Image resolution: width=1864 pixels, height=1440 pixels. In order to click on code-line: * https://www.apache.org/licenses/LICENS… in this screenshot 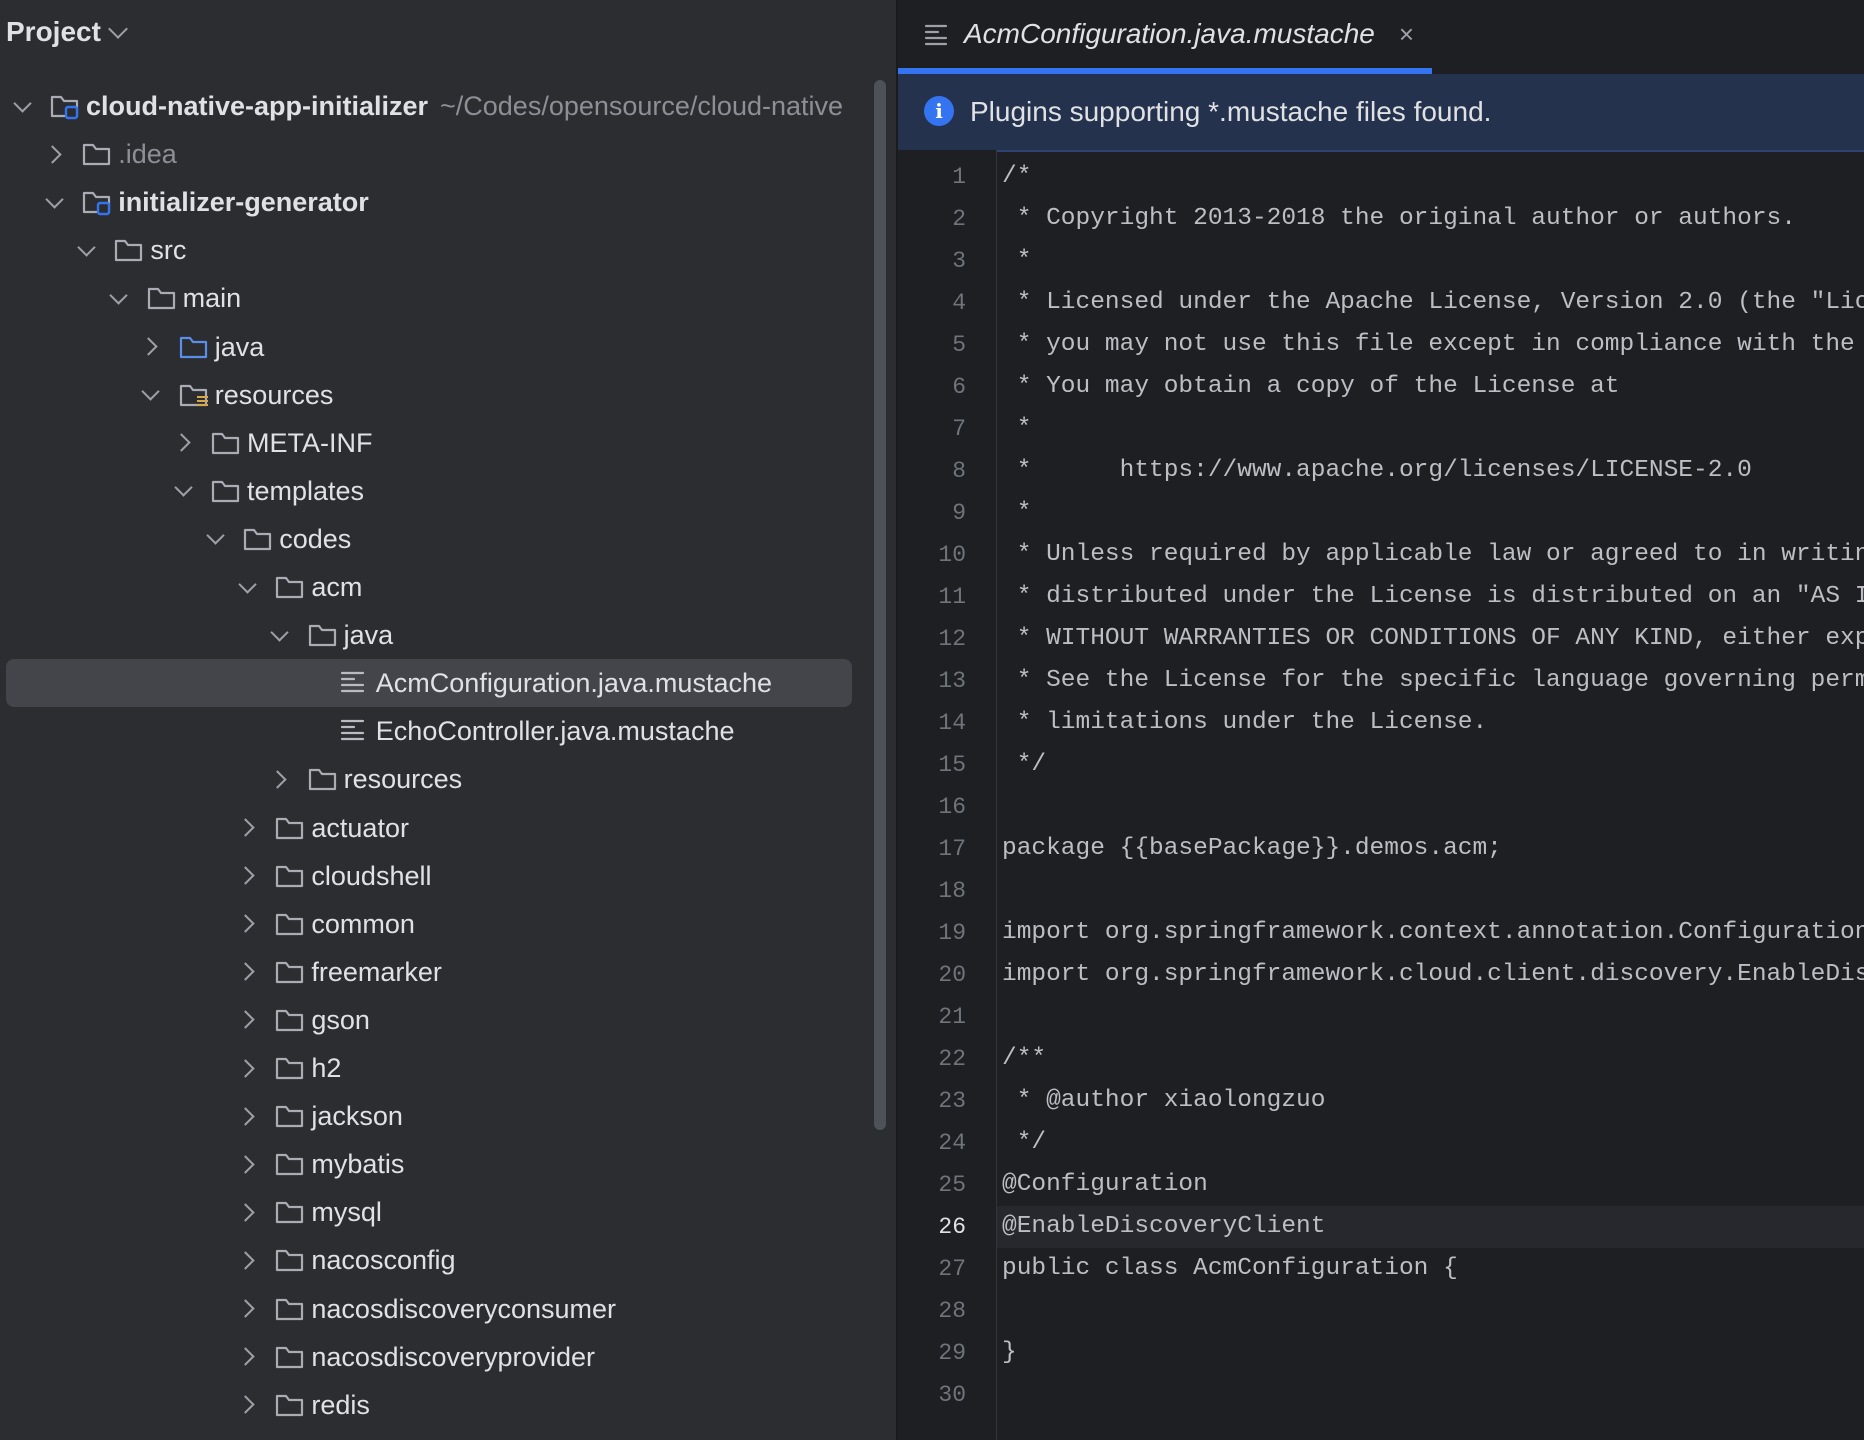, I will do `click(1377, 470)`.